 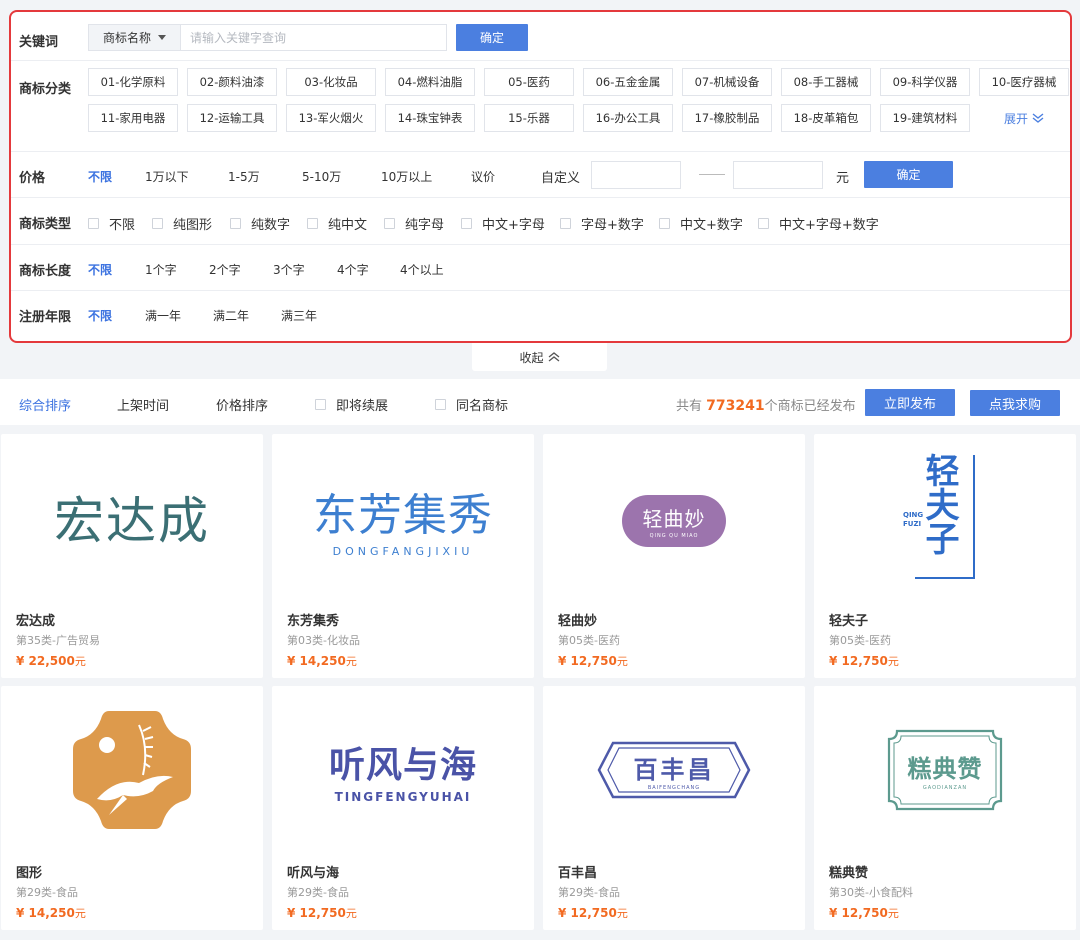 What do you see at coordinates (422, 269) in the screenshot?
I see `length-option: 4个以上` at bounding box center [422, 269].